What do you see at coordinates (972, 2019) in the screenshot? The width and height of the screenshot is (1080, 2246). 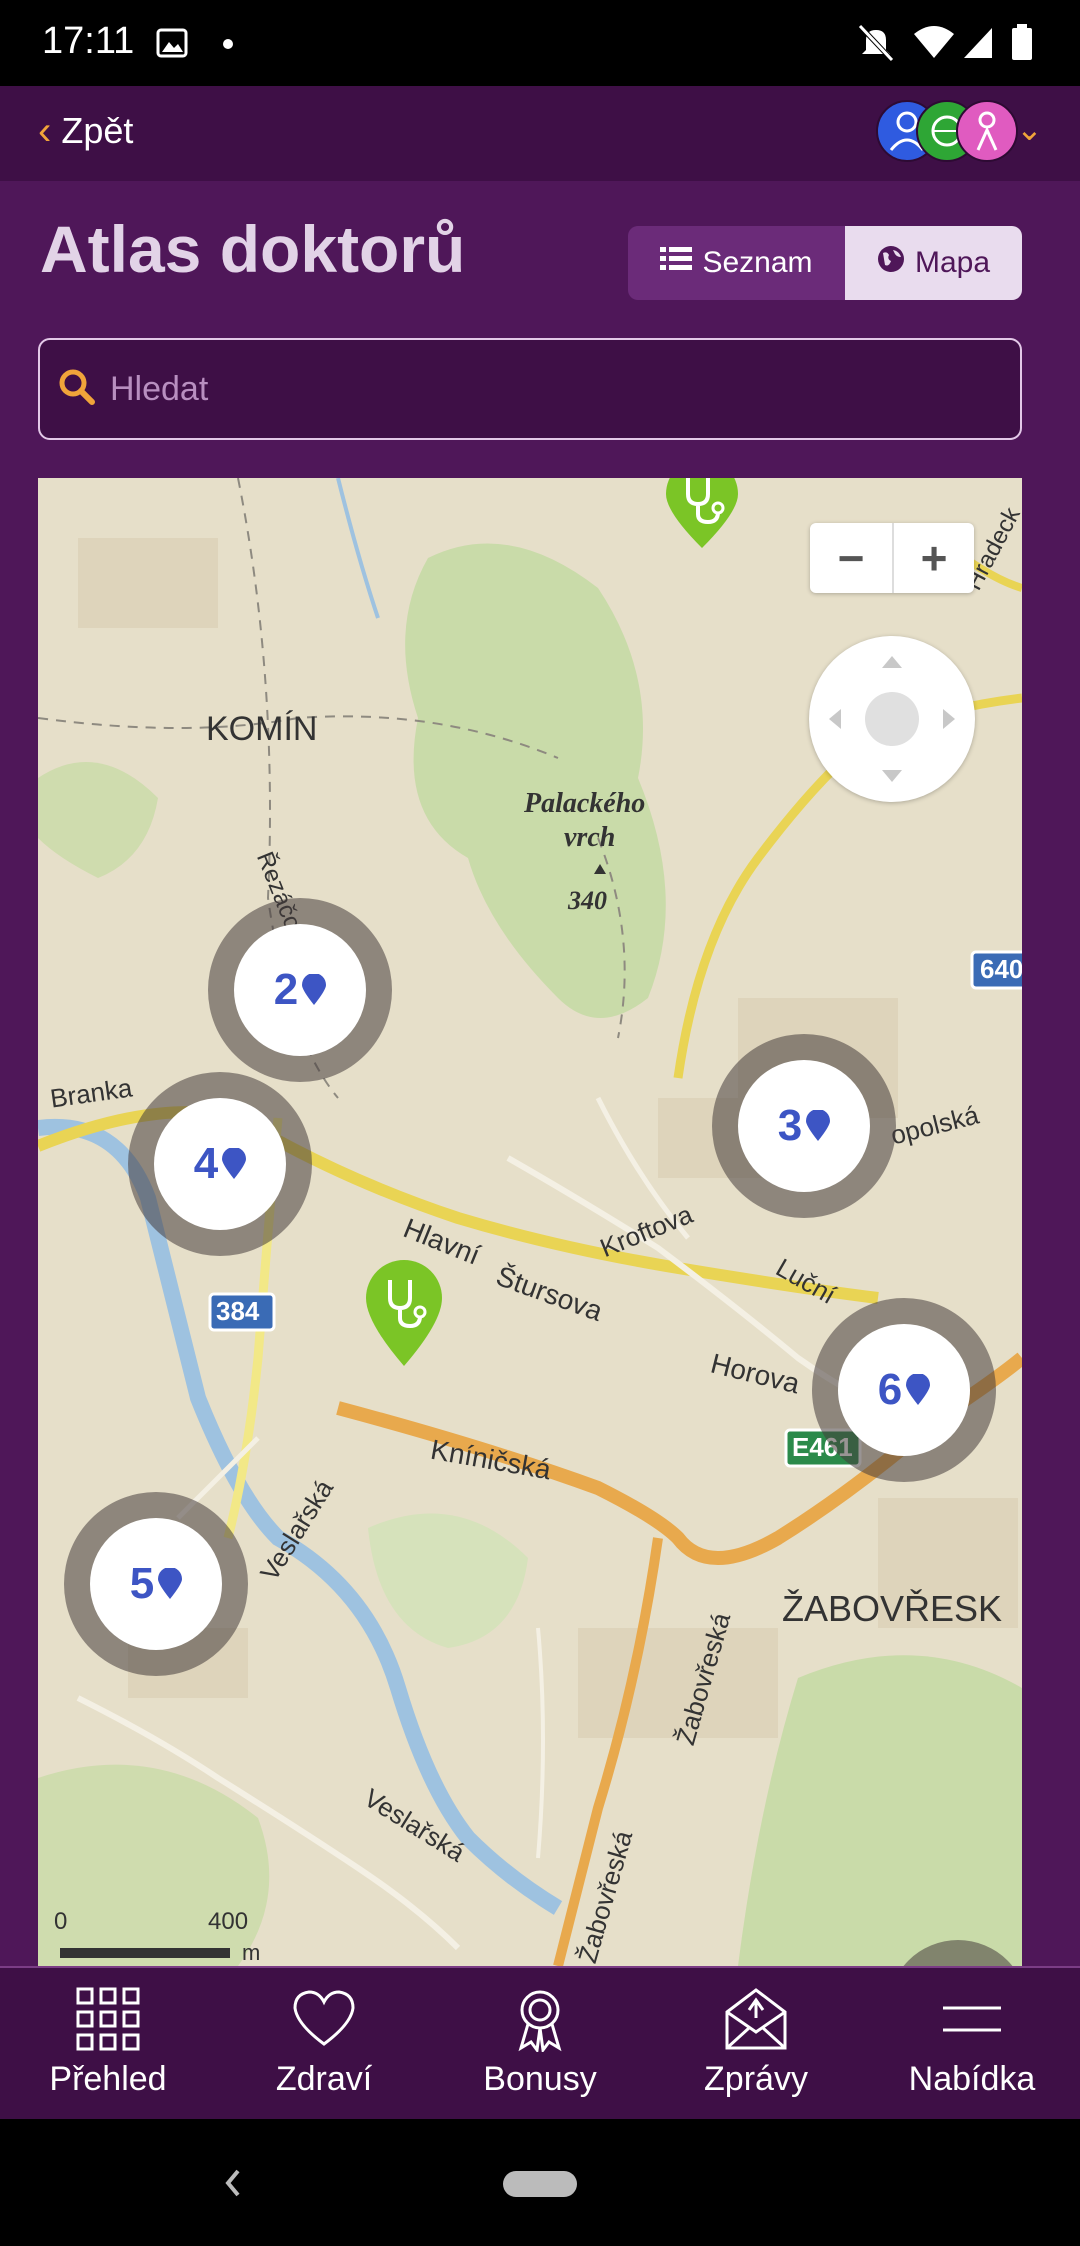 I see `menu-icon` at bounding box center [972, 2019].